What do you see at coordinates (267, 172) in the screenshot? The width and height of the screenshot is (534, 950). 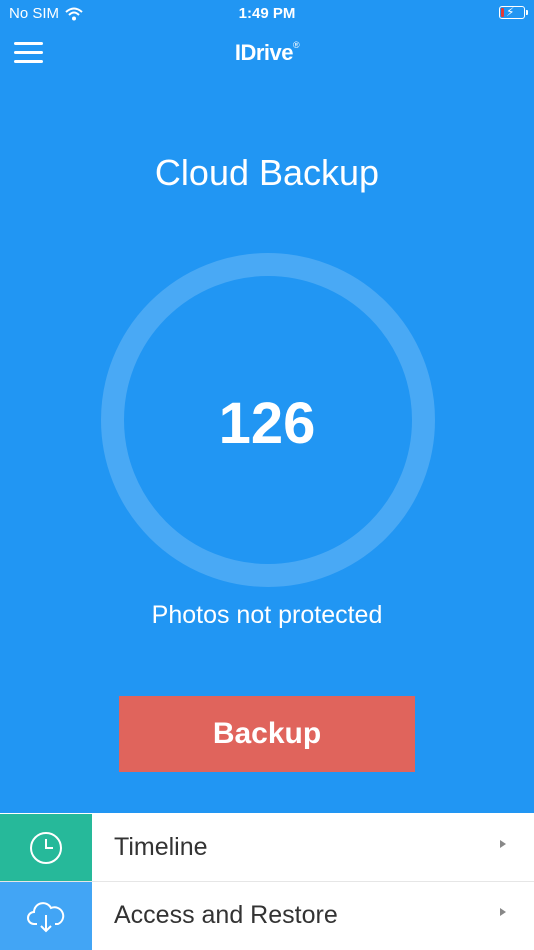 I see `page-title: Cloud Backup` at bounding box center [267, 172].